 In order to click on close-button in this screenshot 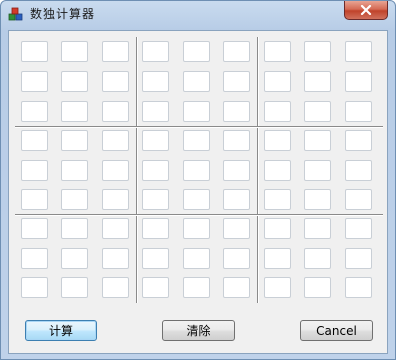, I will do `click(366, 10)`.